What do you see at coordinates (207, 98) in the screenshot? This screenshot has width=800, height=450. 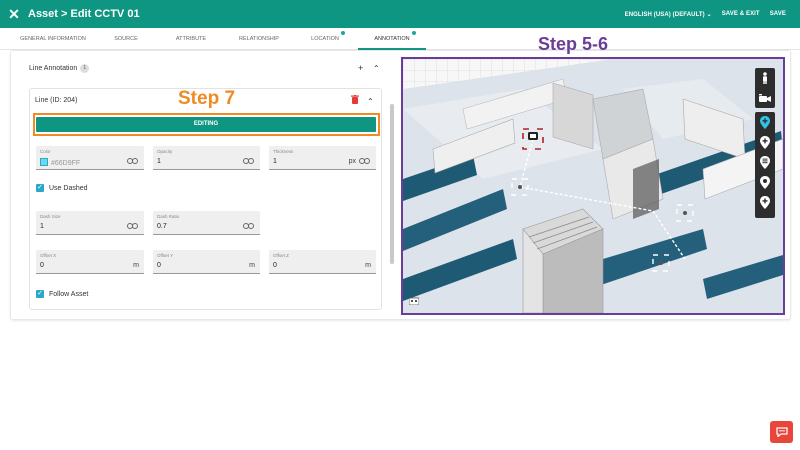 I see `step-7-label: Step 7` at bounding box center [207, 98].